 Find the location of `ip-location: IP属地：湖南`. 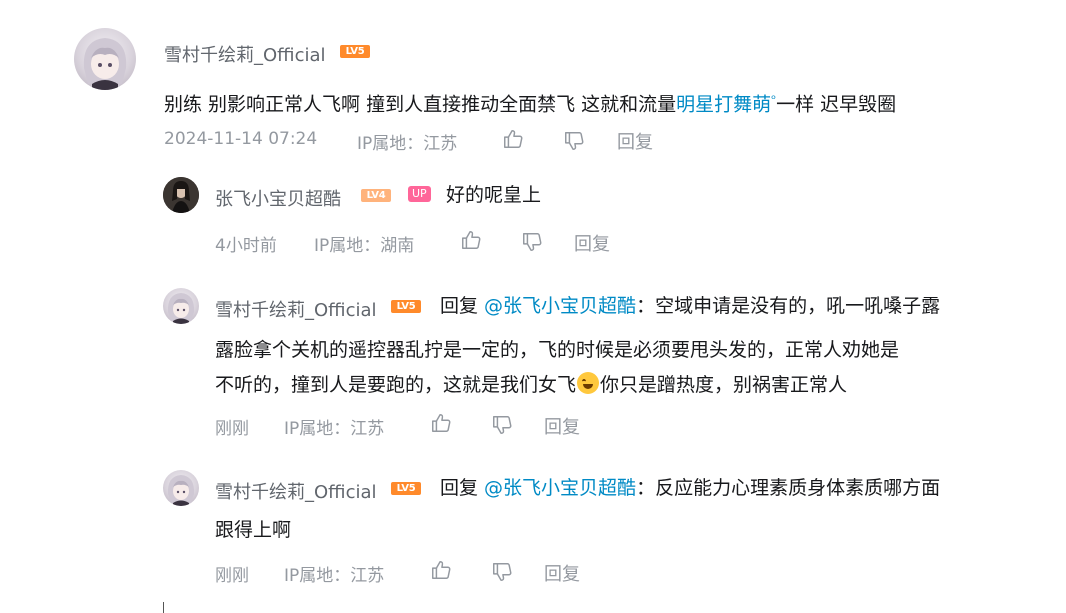

ip-location: IP属地：湖南 is located at coordinates (364, 246).